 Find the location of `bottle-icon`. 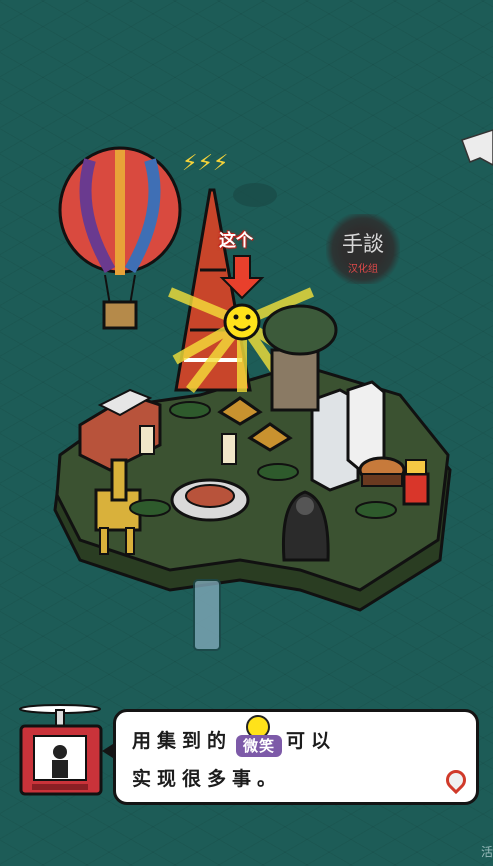

bottle-icon is located at coordinates (207, 615).